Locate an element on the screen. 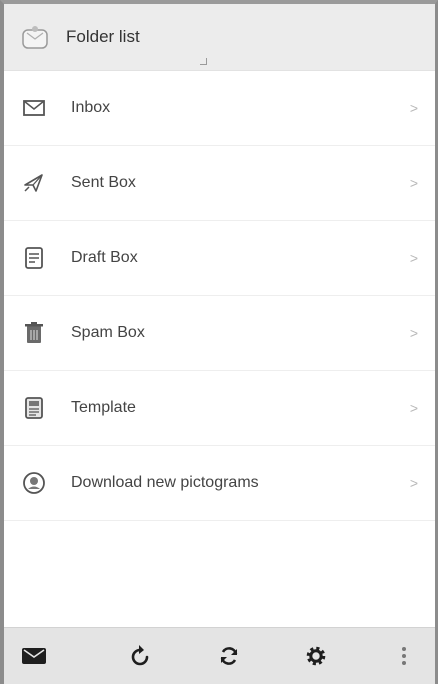  header-bar: Folder list is located at coordinates (219, 37).